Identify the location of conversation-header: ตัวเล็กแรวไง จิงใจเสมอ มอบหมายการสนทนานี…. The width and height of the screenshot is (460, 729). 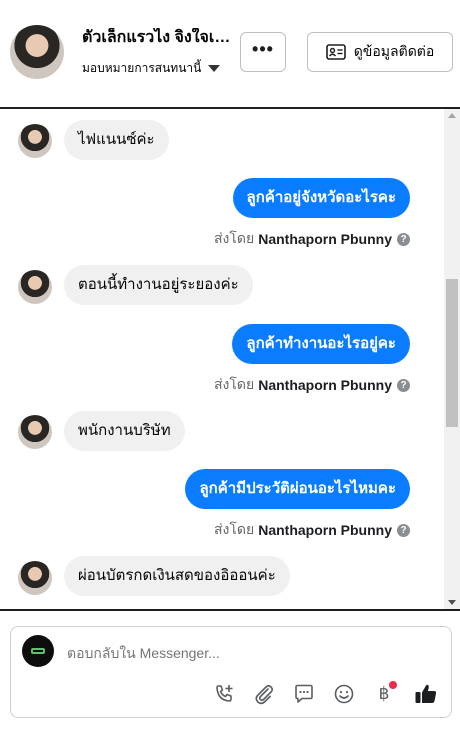
(230, 54).